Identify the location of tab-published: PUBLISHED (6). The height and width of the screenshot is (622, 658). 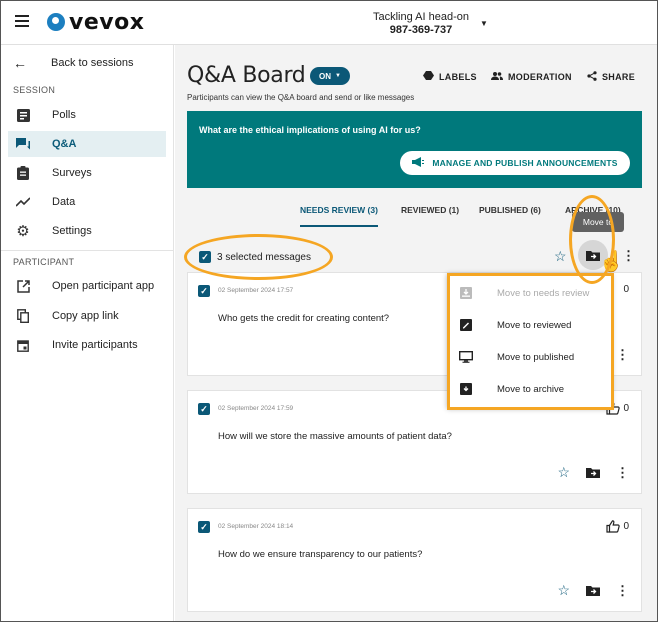
(510, 215).